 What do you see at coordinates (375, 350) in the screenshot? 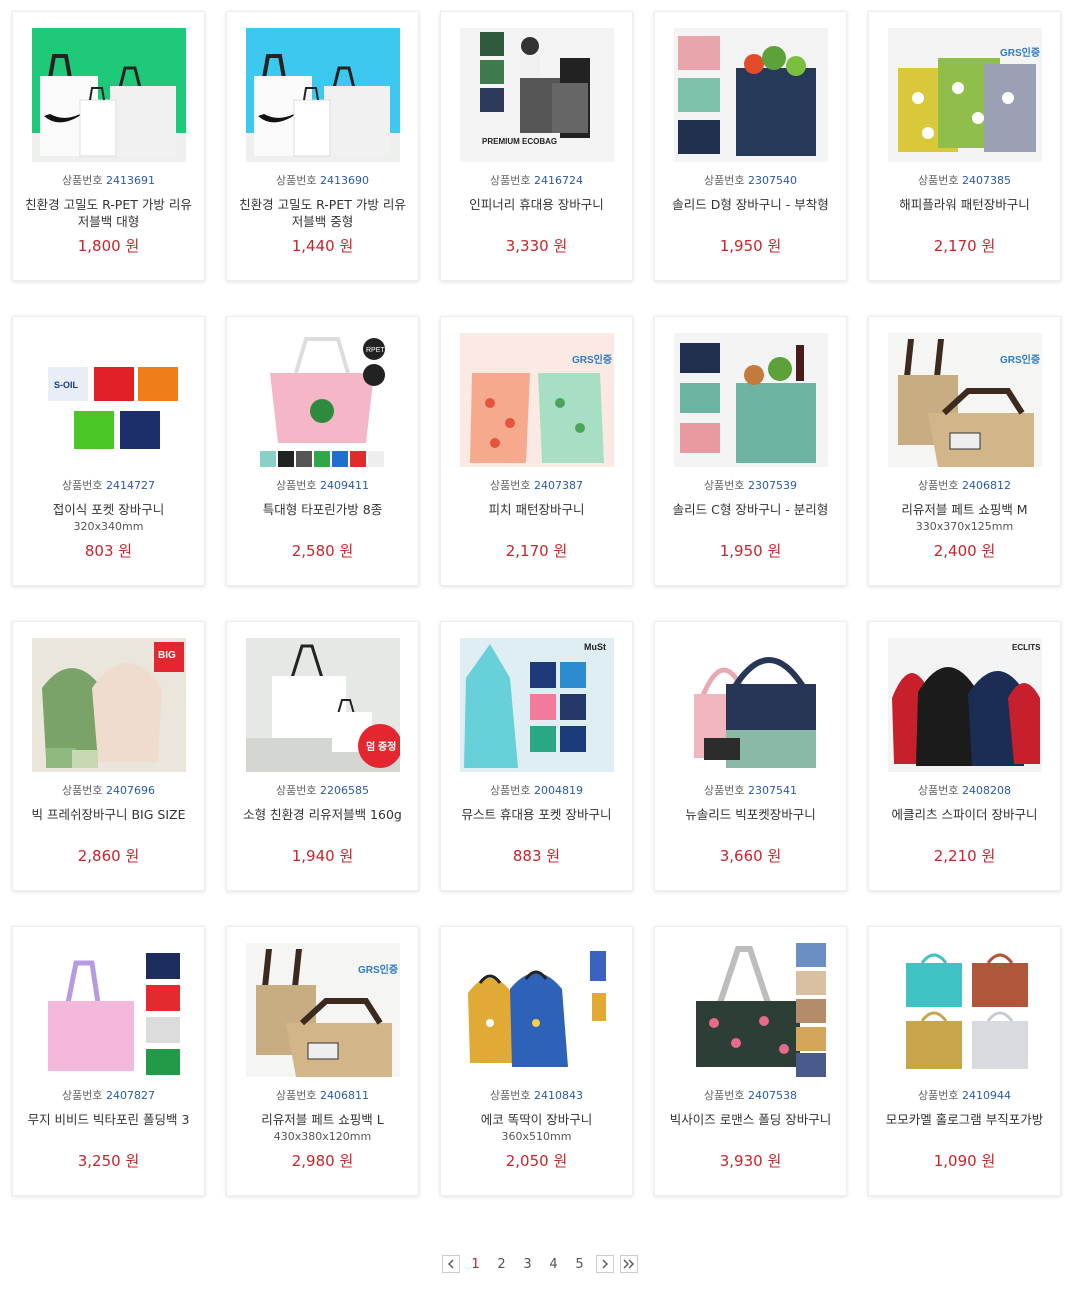
I see `svg-text: RPET` at bounding box center [375, 350].